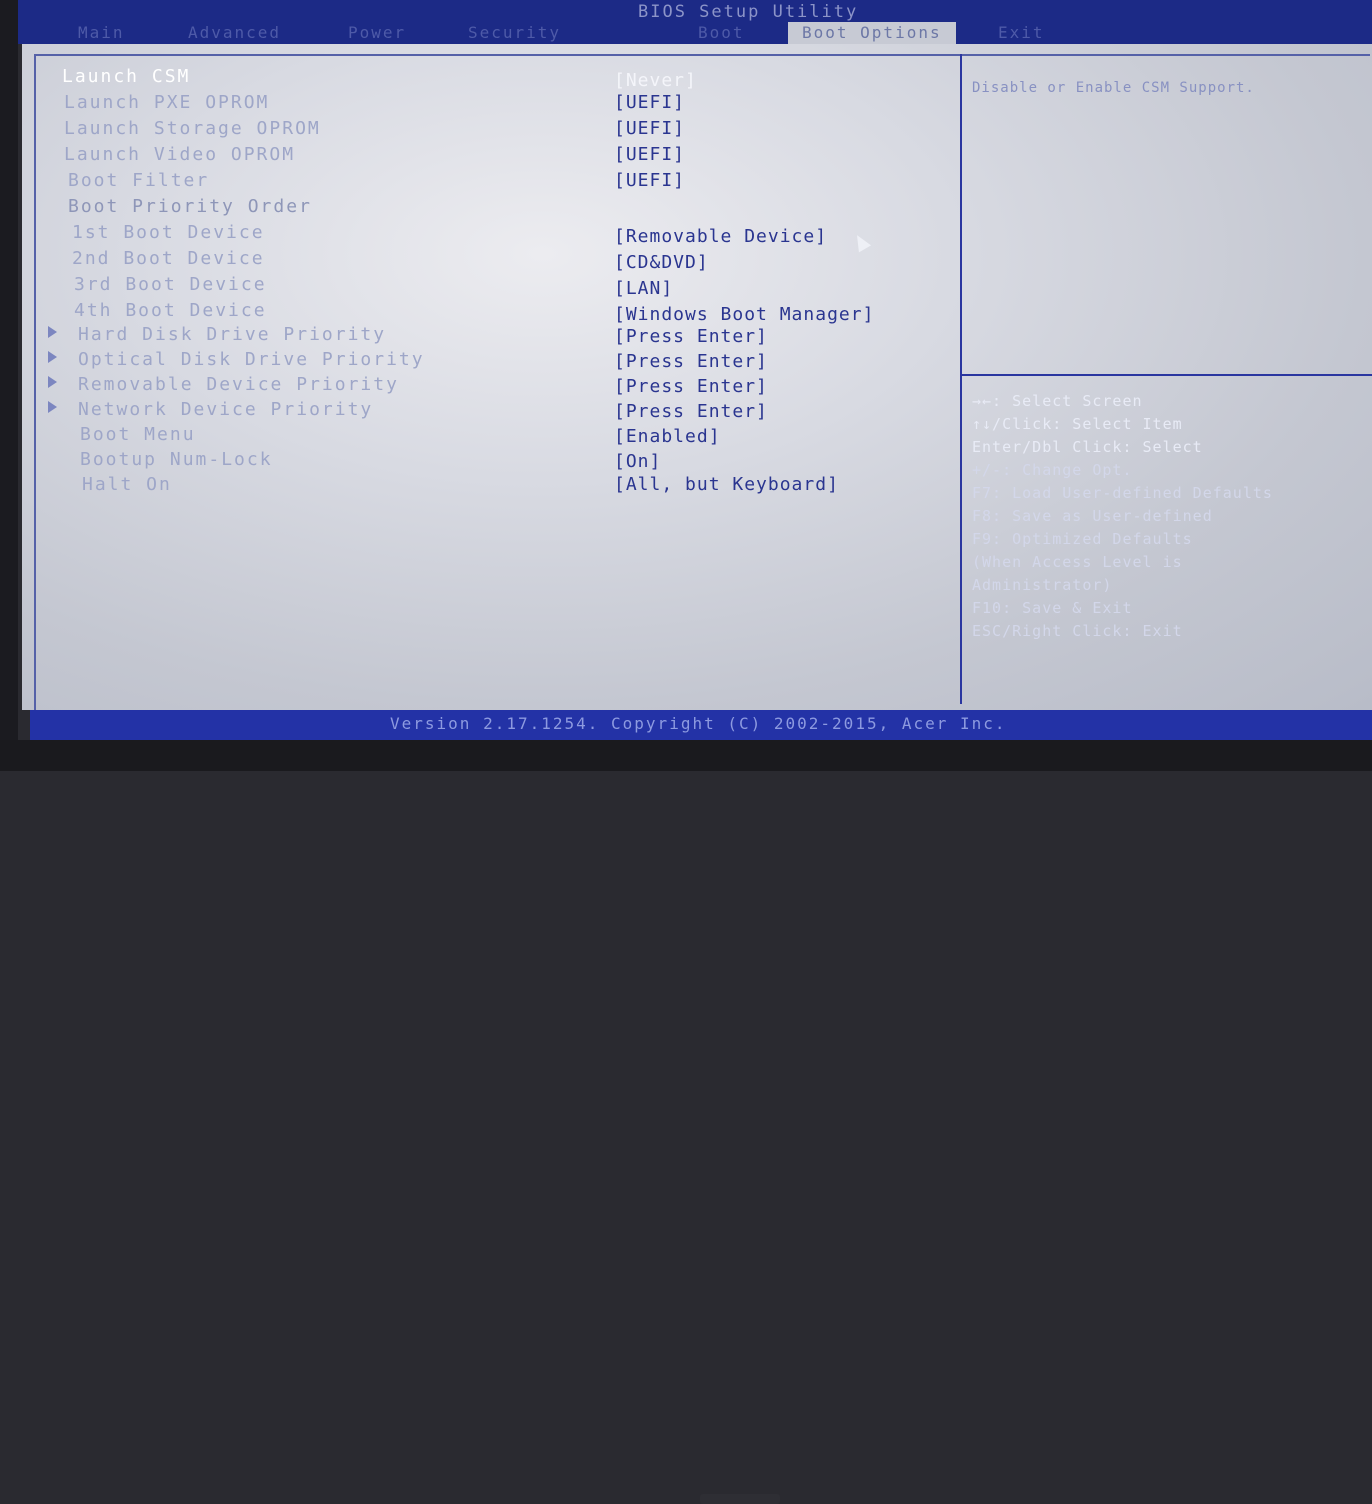  What do you see at coordinates (1092, 516) in the screenshot?
I see `key-hint: F8: Save as User-defined` at bounding box center [1092, 516].